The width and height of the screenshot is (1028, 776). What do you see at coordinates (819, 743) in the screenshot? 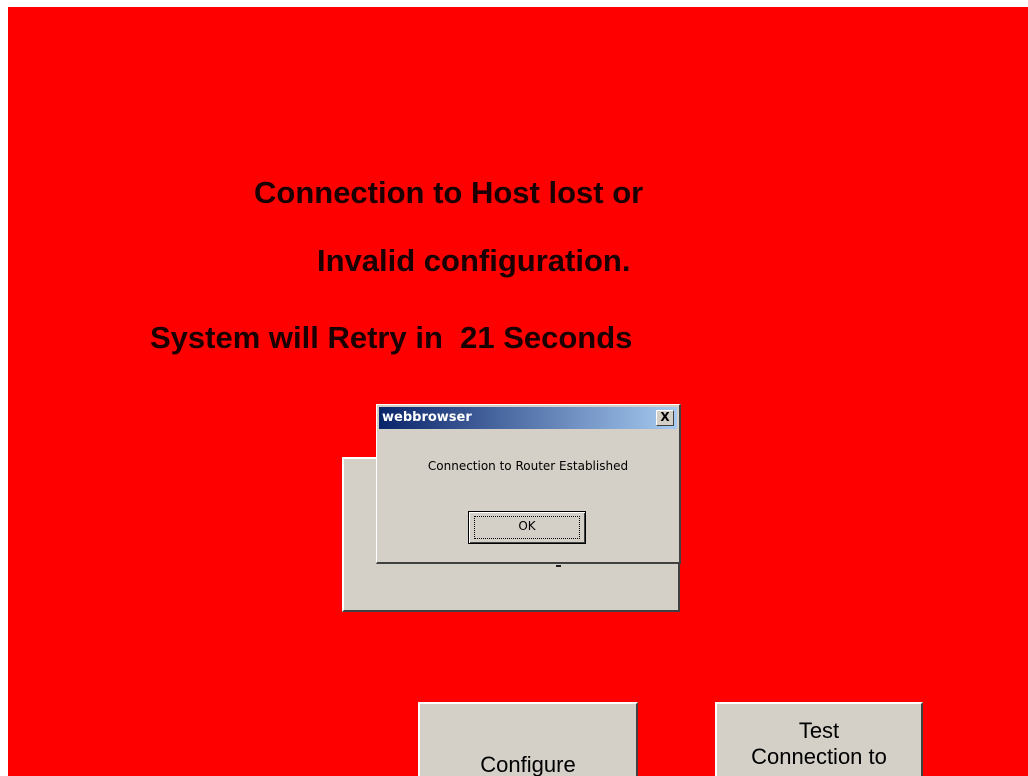
I see `test-connection-button-label: Test Connection to` at bounding box center [819, 743].